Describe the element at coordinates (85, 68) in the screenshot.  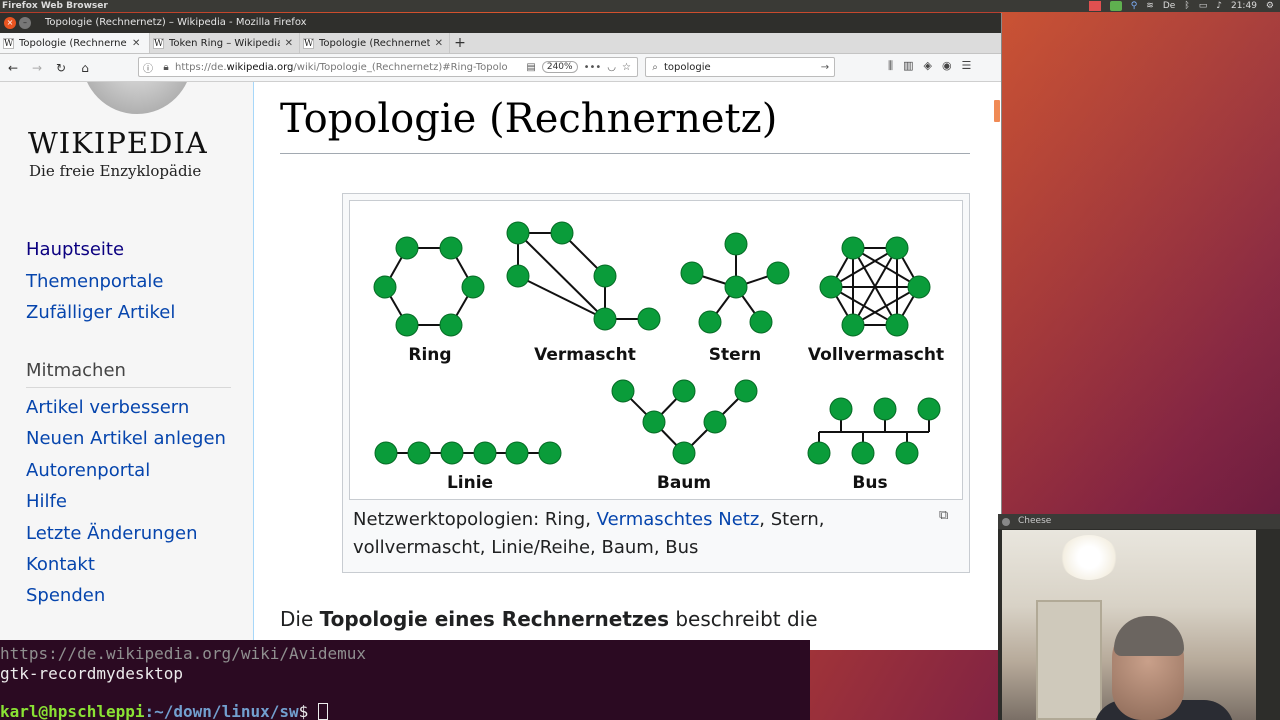
I see `home-button: ⌂` at that location.